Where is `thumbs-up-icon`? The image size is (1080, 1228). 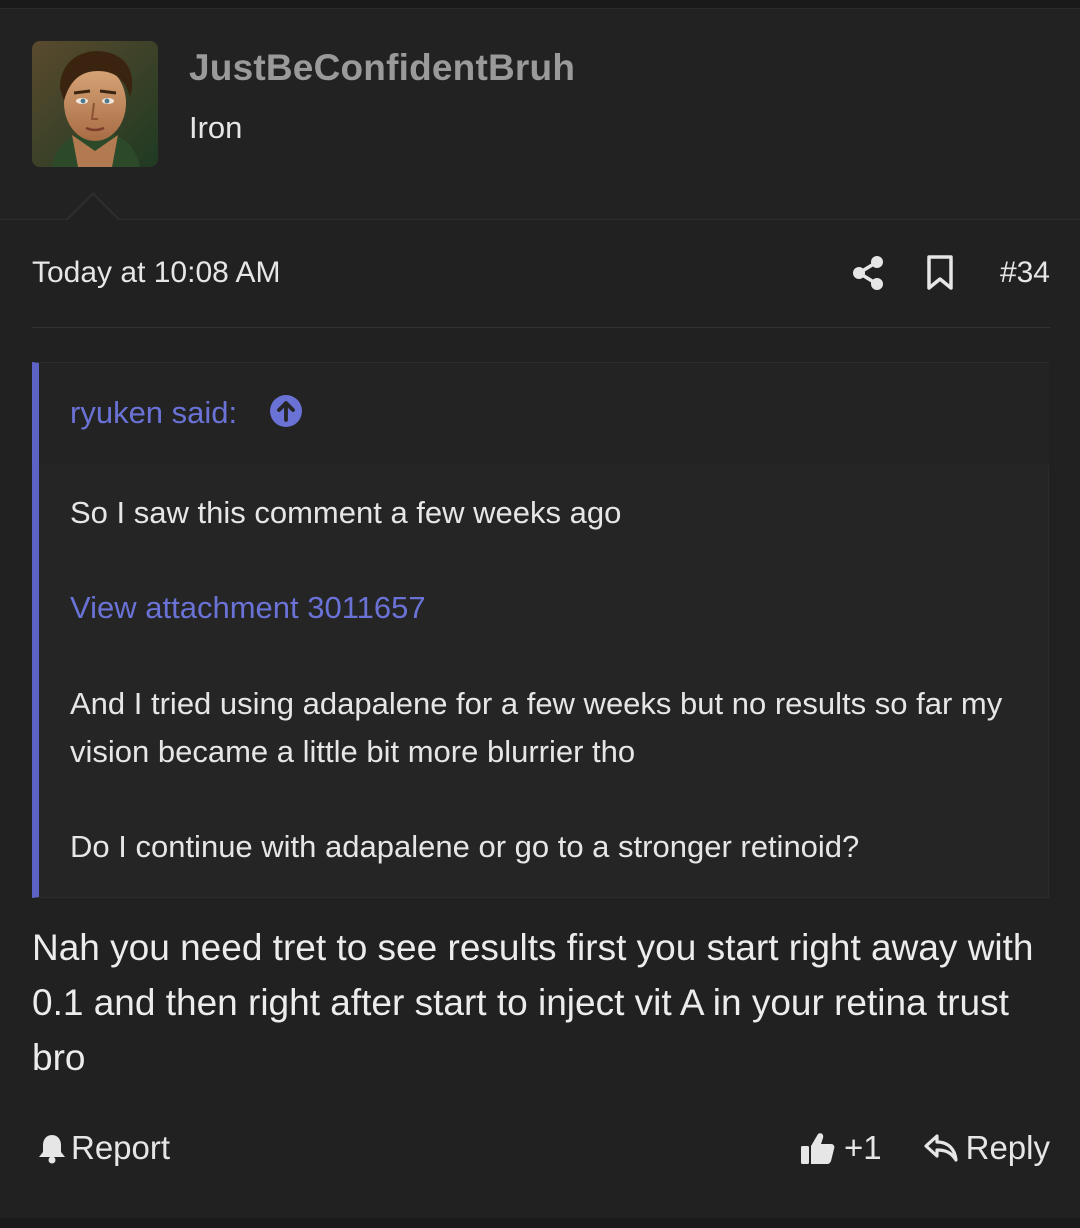 thumbs-up-icon is located at coordinates (818, 1148).